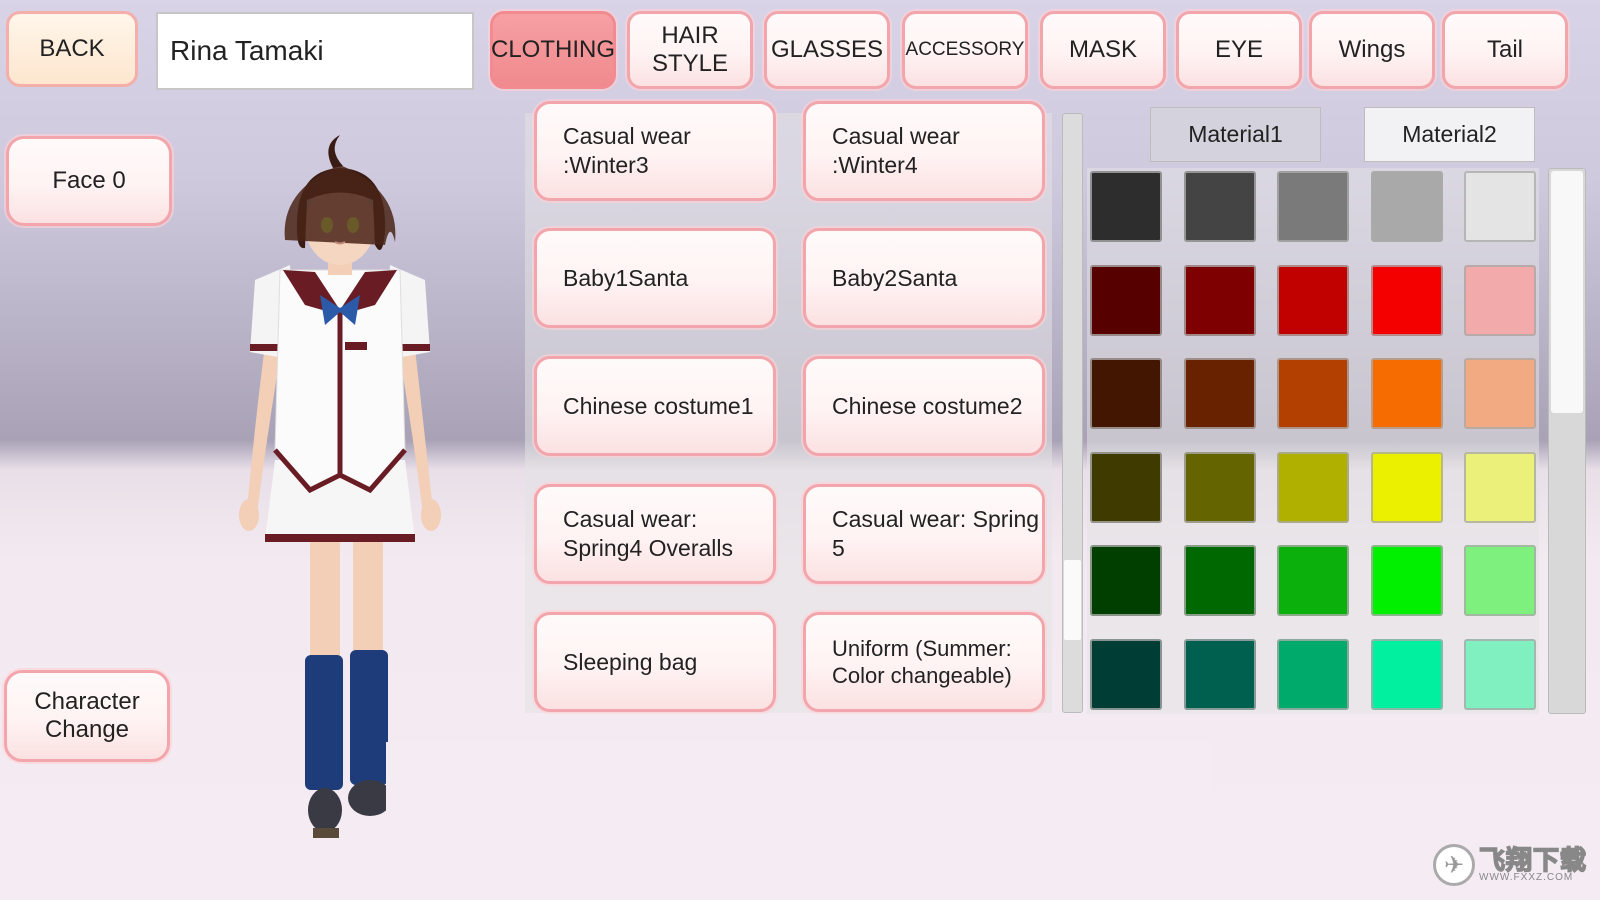 This screenshot has width=1600, height=900. What do you see at coordinates (1239, 50) in the screenshot?
I see `tab-eye: EYE` at bounding box center [1239, 50].